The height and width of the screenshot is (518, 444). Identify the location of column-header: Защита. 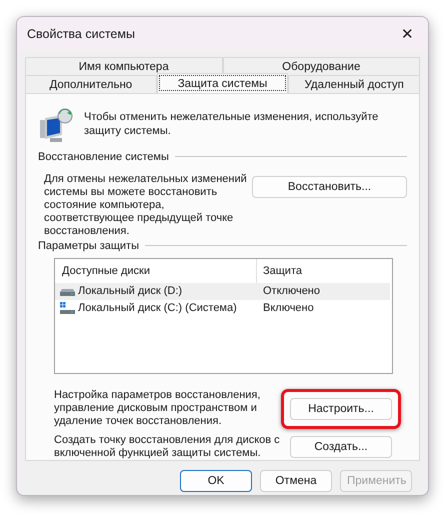
(279, 270).